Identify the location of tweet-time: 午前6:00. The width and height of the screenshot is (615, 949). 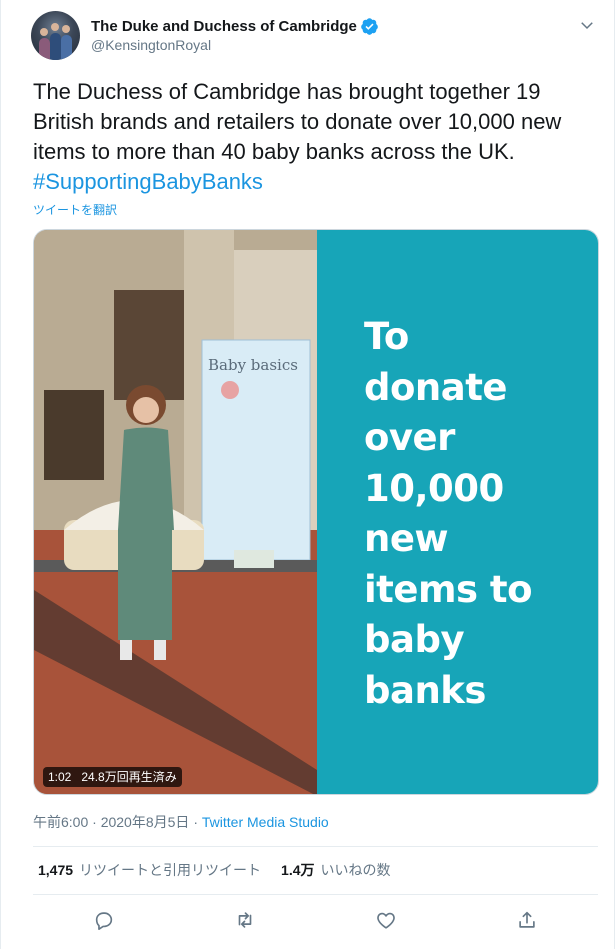
(60, 822).